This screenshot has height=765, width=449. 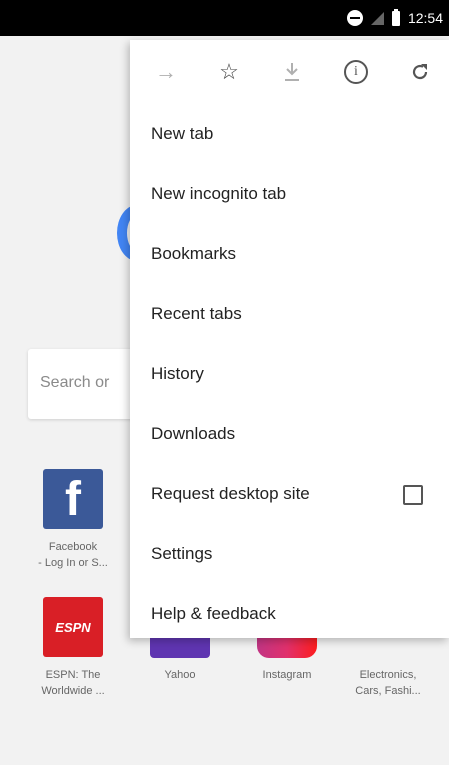 I want to click on menu-item-new-incognito-tab: New incognito tab, so click(x=289, y=194).